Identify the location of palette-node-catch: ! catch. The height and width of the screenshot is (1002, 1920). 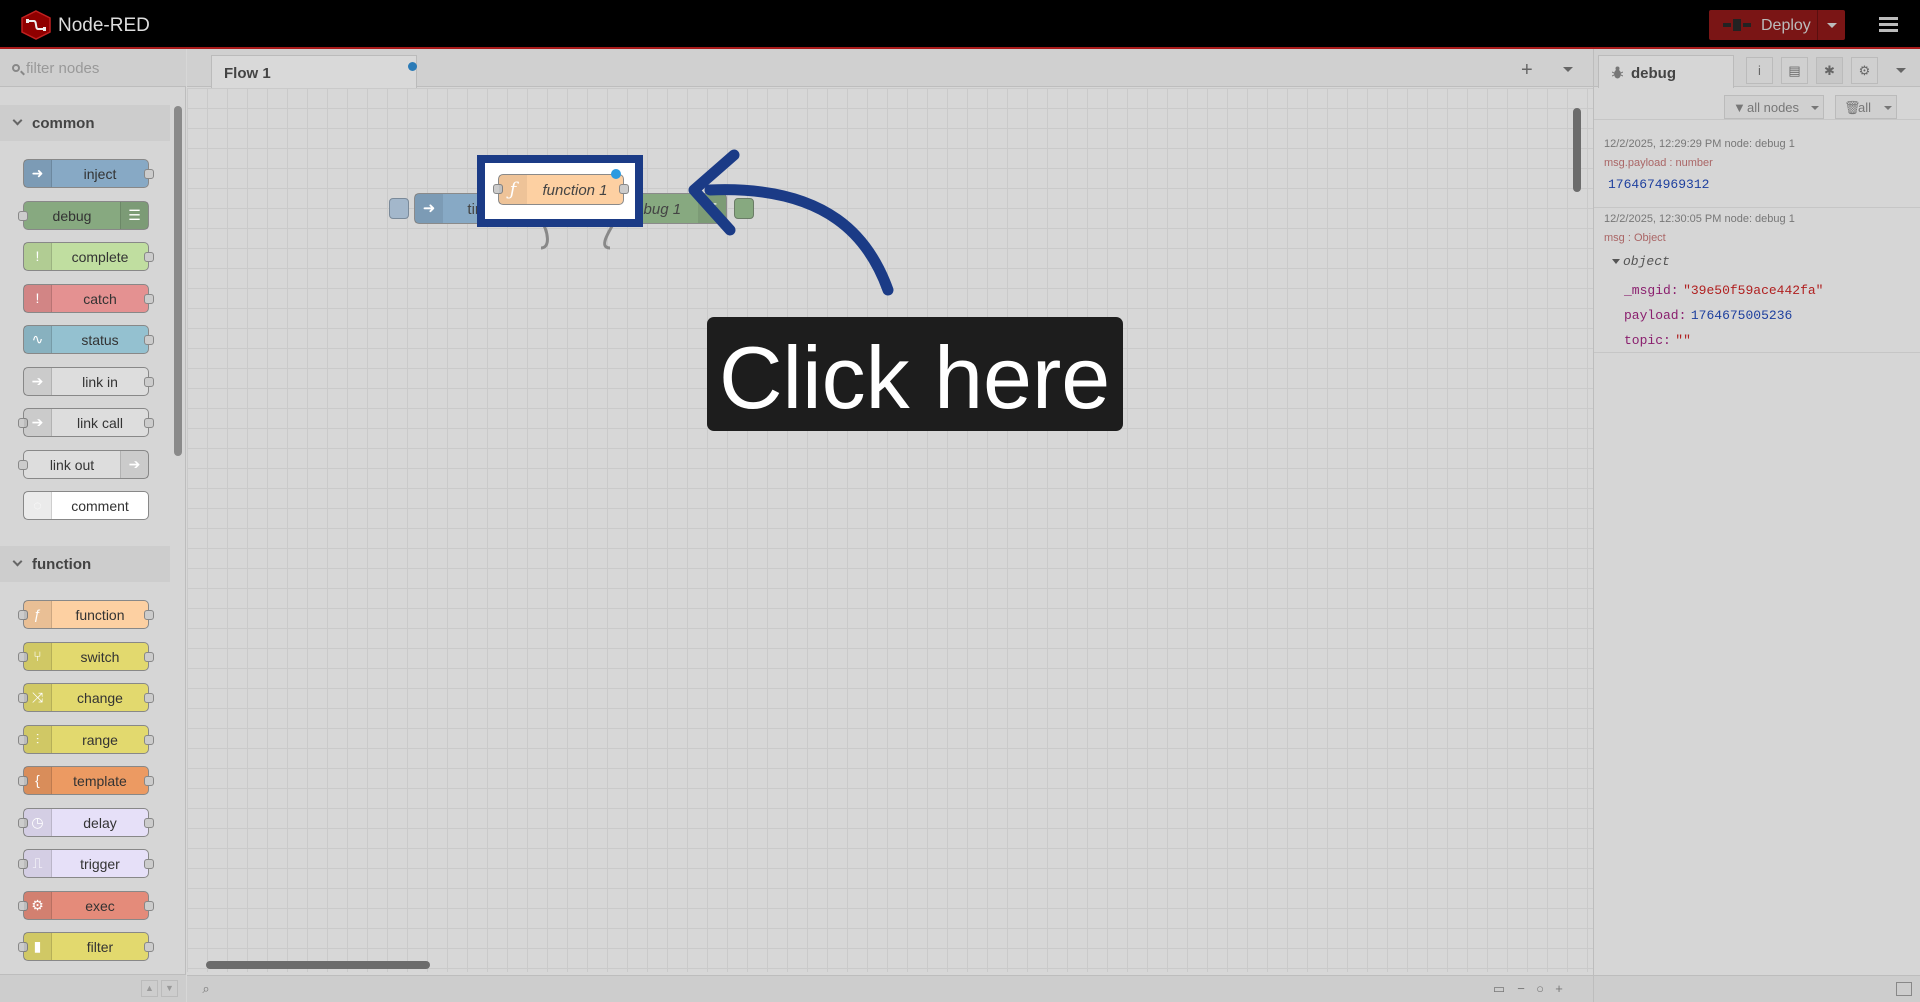
(88, 298).